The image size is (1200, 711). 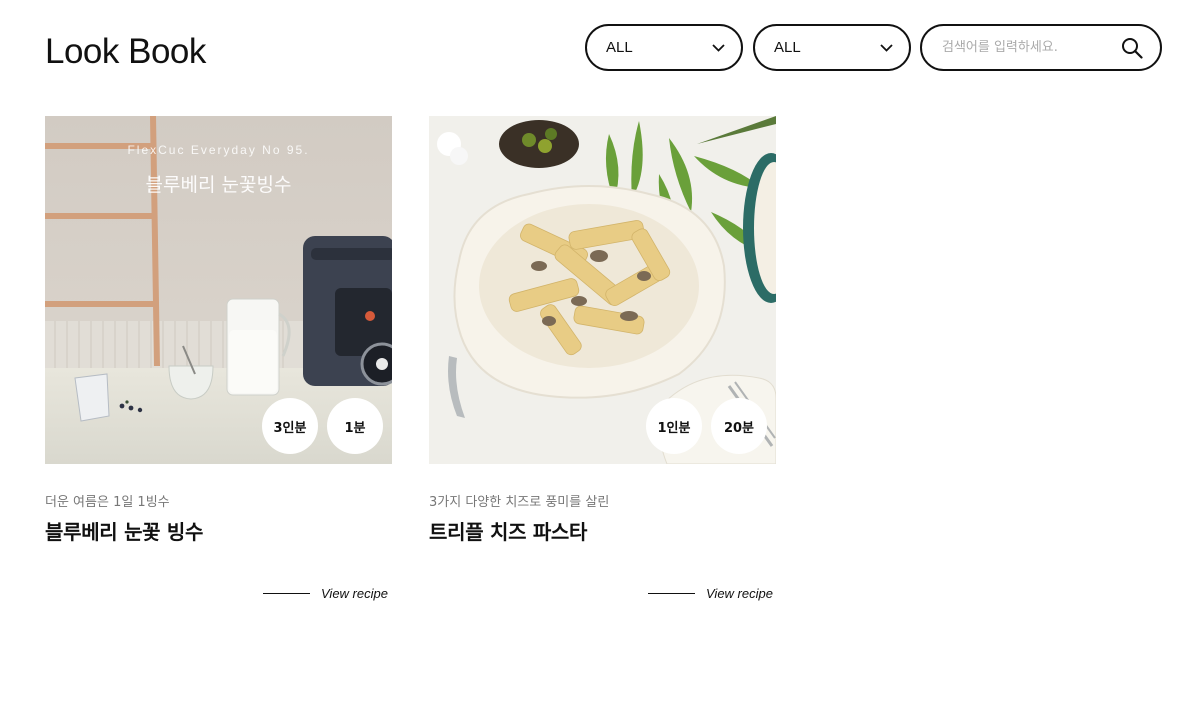 What do you see at coordinates (290, 426) in the screenshot?
I see `servings-badge: 3인분` at bounding box center [290, 426].